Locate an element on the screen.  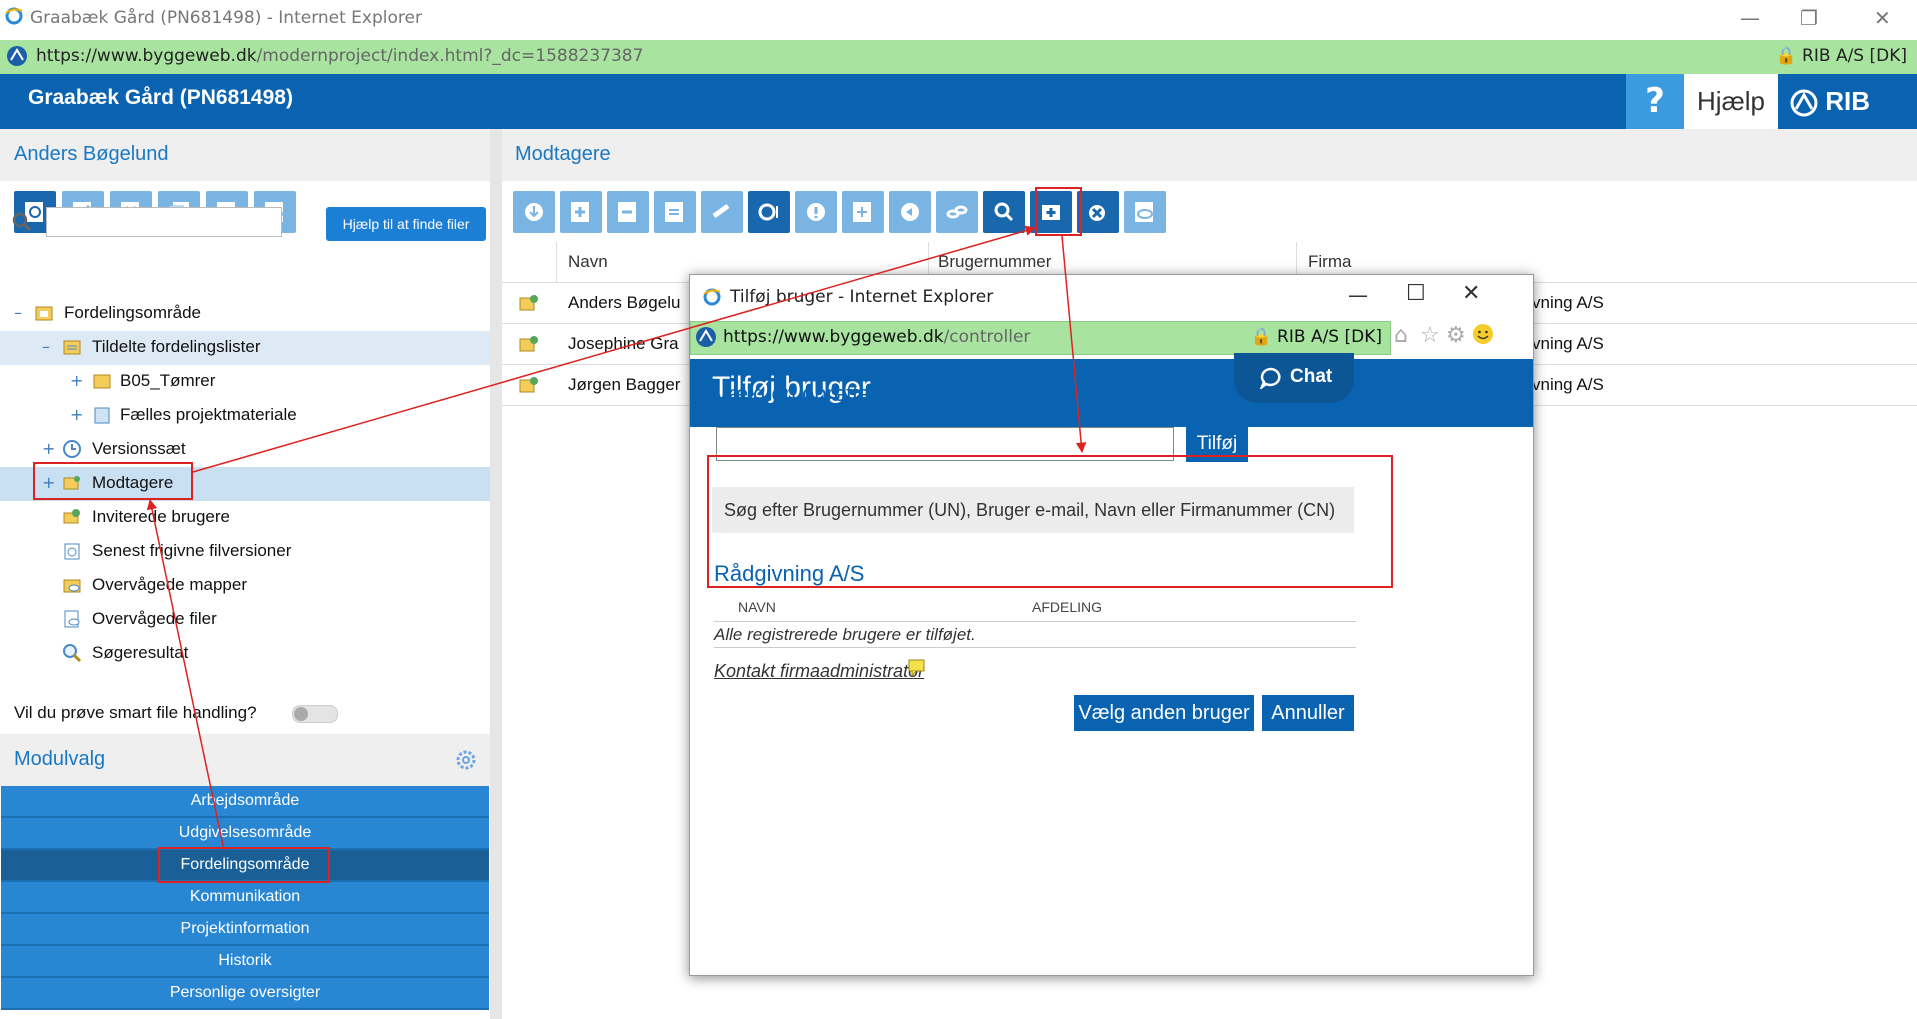
arrow-toolbar-to-dialog is located at coordinates (1074, 344).